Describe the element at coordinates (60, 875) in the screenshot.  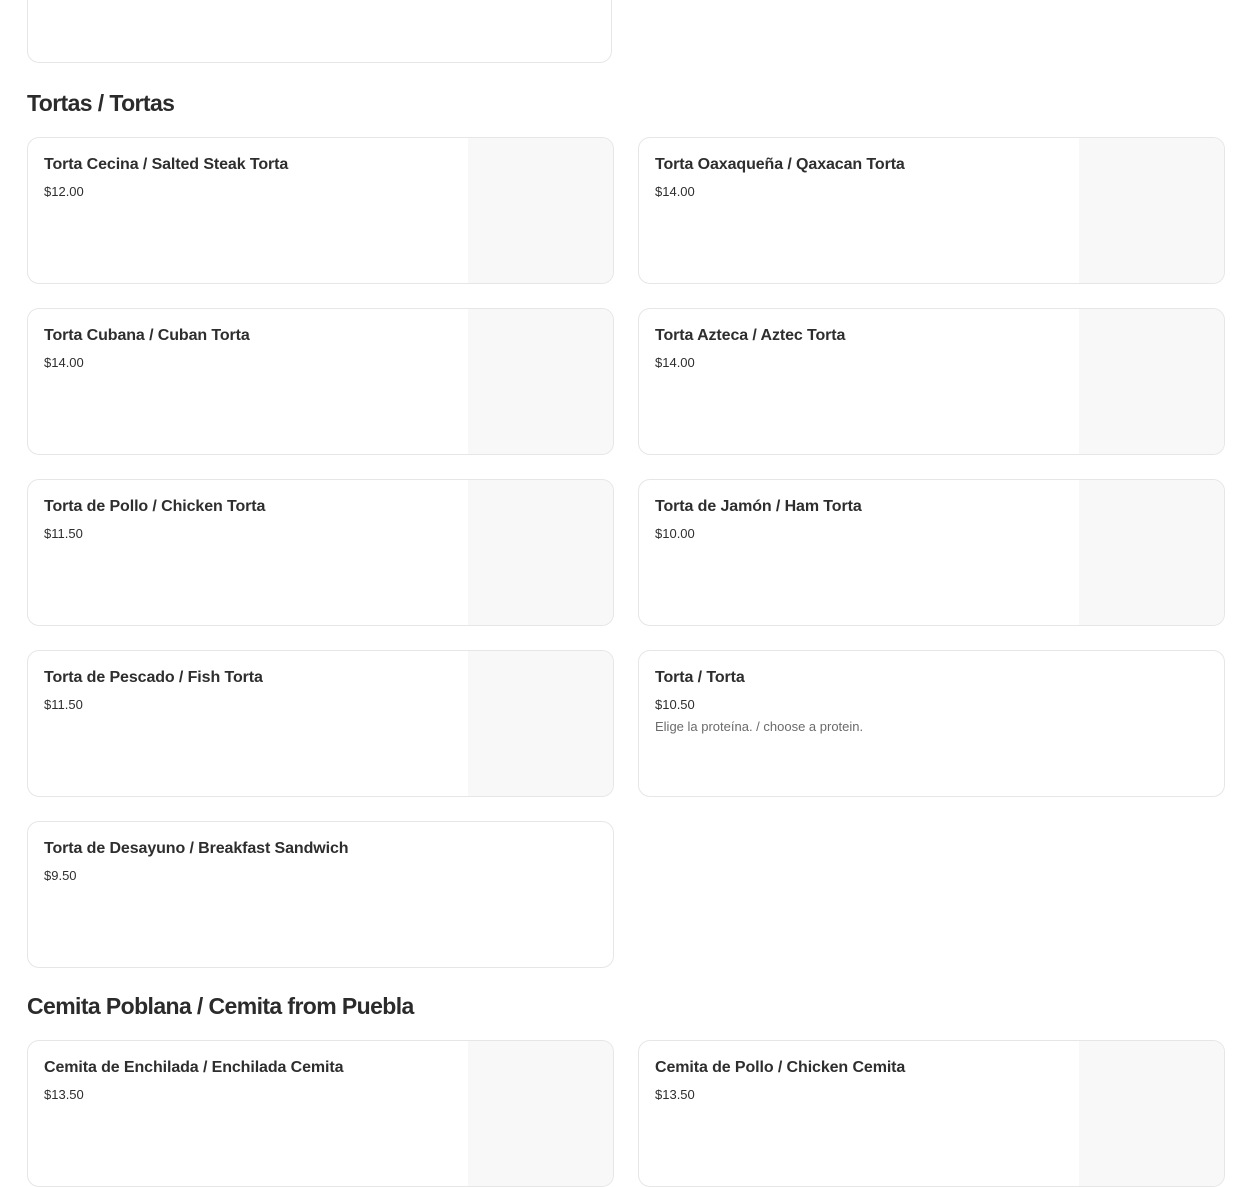
I see `menu-item-price: $9.50` at that location.